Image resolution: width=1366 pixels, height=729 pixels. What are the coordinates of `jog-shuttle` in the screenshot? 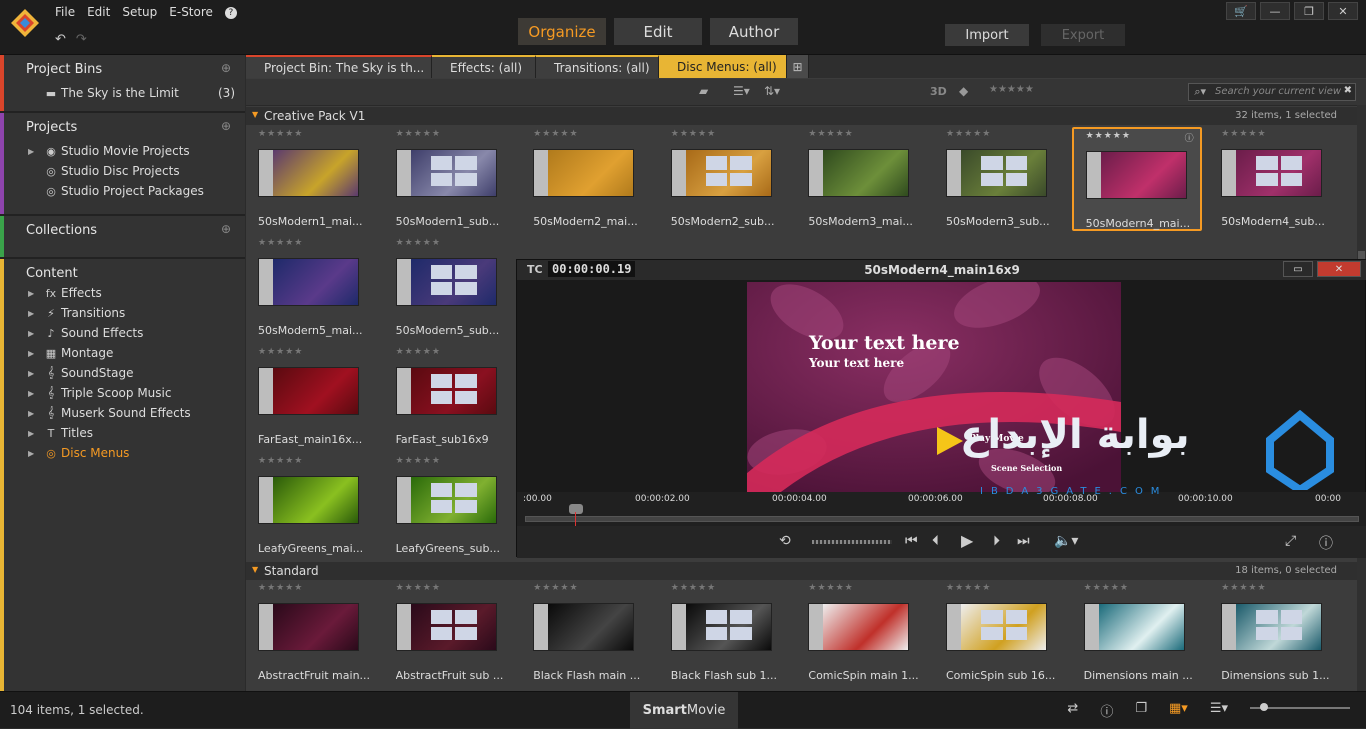 It's located at (852, 542).